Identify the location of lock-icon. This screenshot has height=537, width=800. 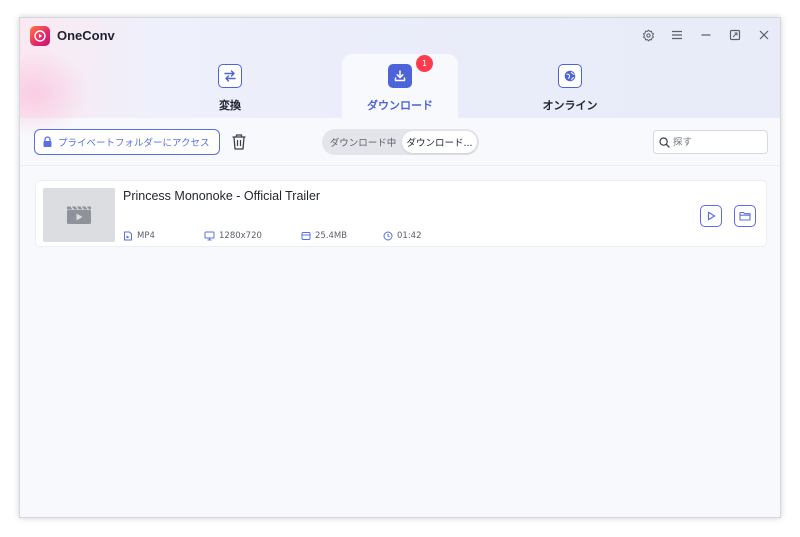
(47, 141).